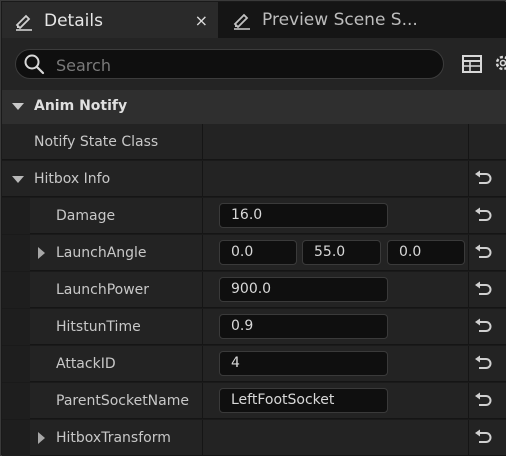 This screenshot has width=506, height=456. I want to click on property-row-hitbox-transform: HitboxTransform, so click(254, 438).